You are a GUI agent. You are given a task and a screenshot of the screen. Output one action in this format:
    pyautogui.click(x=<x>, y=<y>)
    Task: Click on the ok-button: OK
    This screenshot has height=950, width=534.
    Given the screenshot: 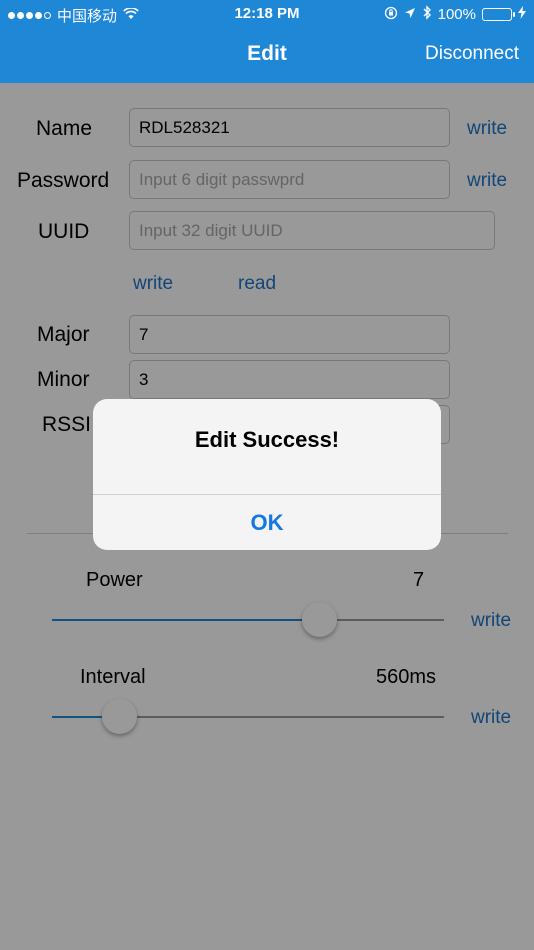 What is the action you would take?
    pyautogui.click(x=267, y=522)
    